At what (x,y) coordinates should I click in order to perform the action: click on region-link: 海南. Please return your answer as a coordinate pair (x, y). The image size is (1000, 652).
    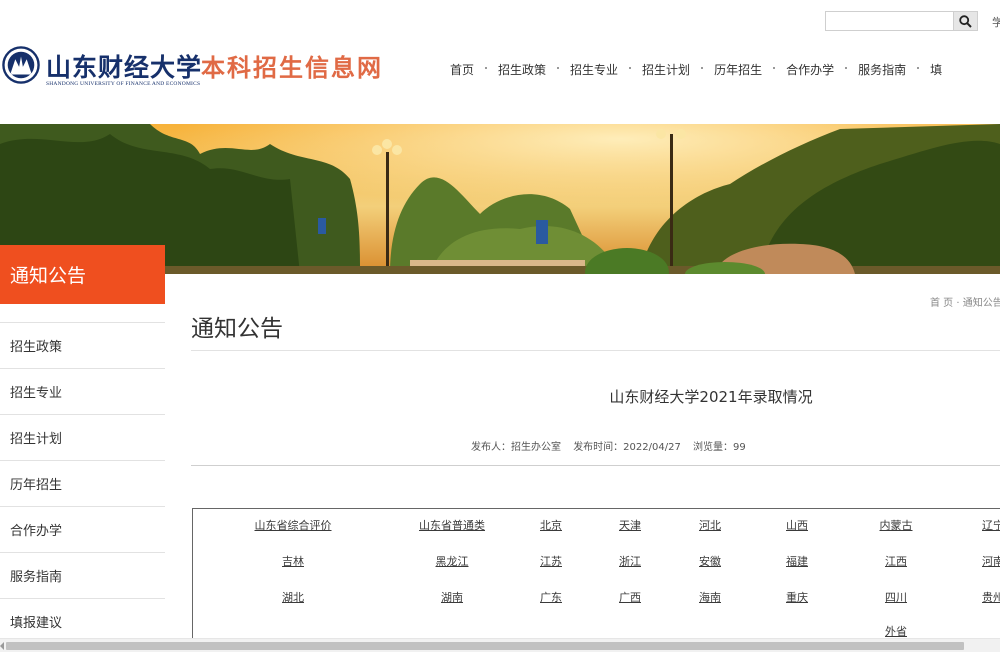
    Looking at the image, I should click on (710, 597).